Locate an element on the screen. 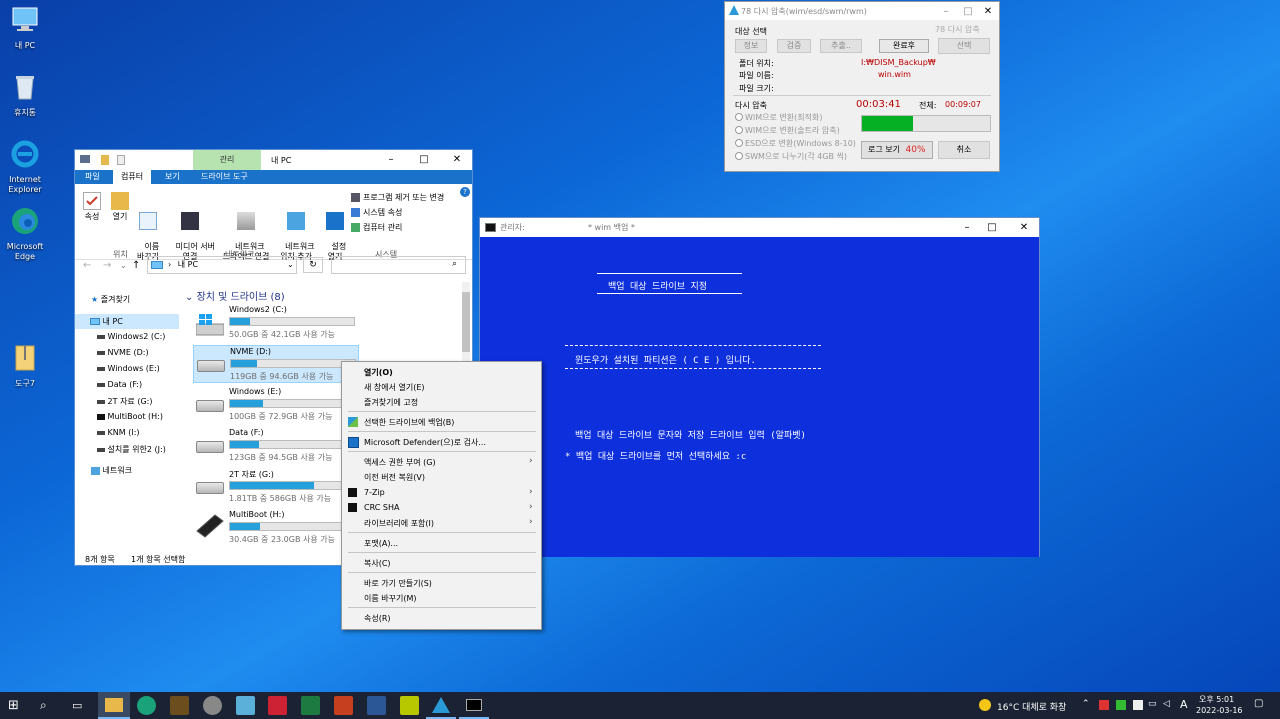 The height and width of the screenshot is (719, 1280). menu-item-open-new-window: 새 창에서 열기(E) is located at coordinates (394, 387).